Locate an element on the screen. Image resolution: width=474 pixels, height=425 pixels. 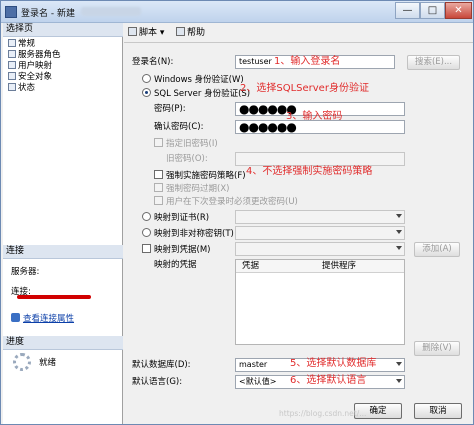
map-cert-option: 映射到证书(R) is located at coordinates (175, 218).